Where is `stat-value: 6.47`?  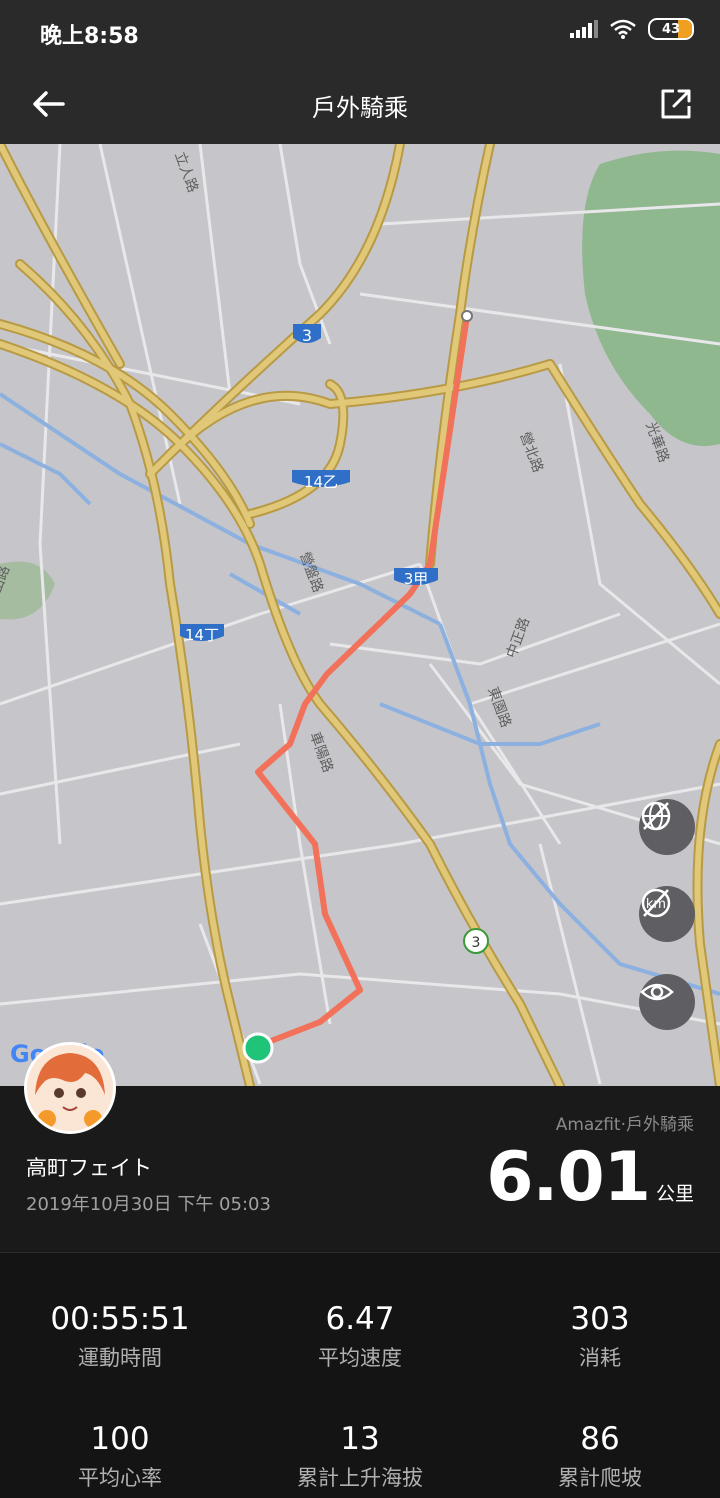
stat-value: 6.47 is located at coordinates (360, 1319).